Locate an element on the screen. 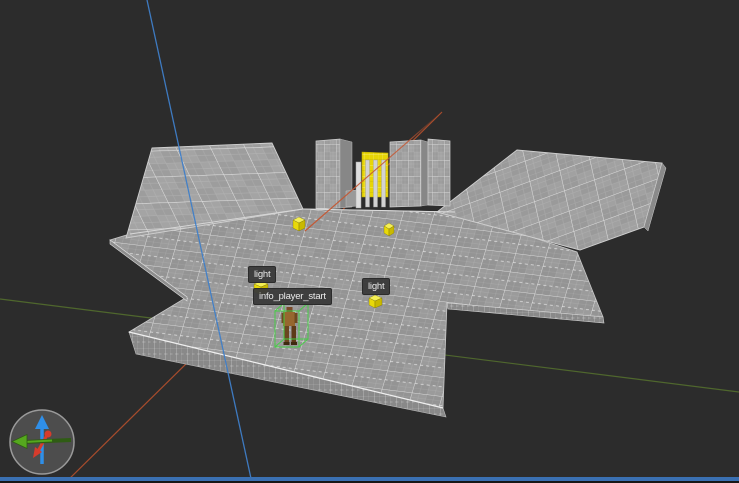 This screenshot has height=483, width=739. entity-label-light-1: light is located at coordinates (262, 274).